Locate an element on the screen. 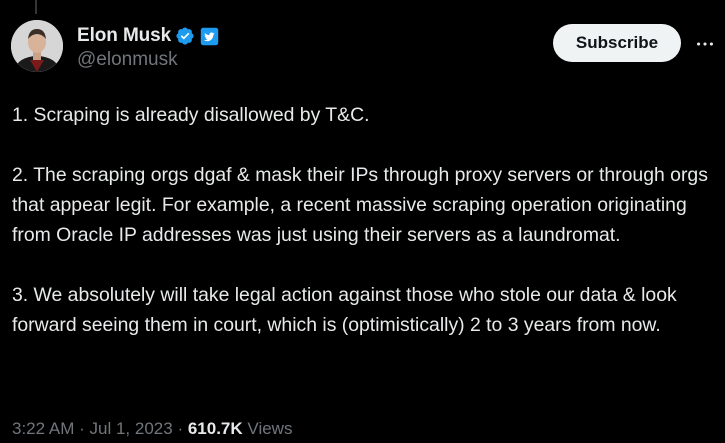 This screenshot has height=443, width=725. tweet-time: 3:22 AM is located at coordinates (43, 428).